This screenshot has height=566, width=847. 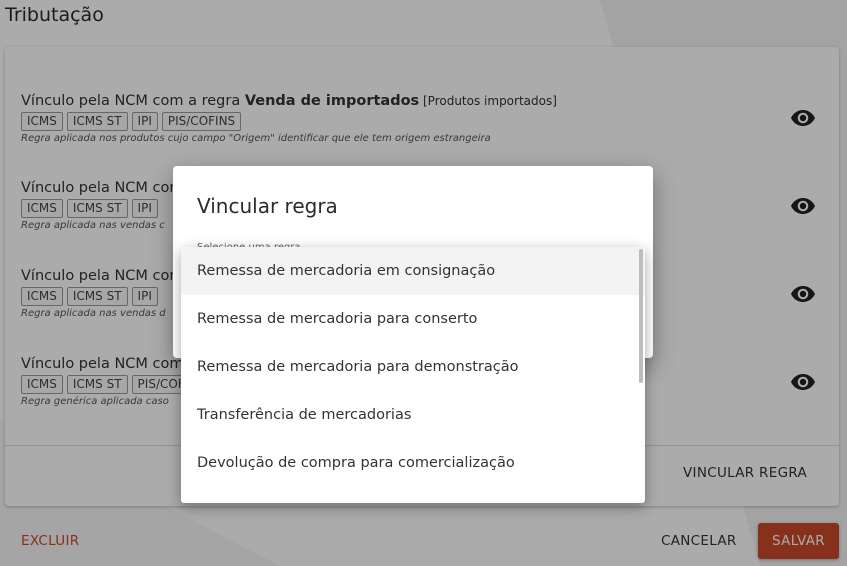 I want to click on menu-item: Remessa de mercadoria em consignação, so click(x=413, y=271).